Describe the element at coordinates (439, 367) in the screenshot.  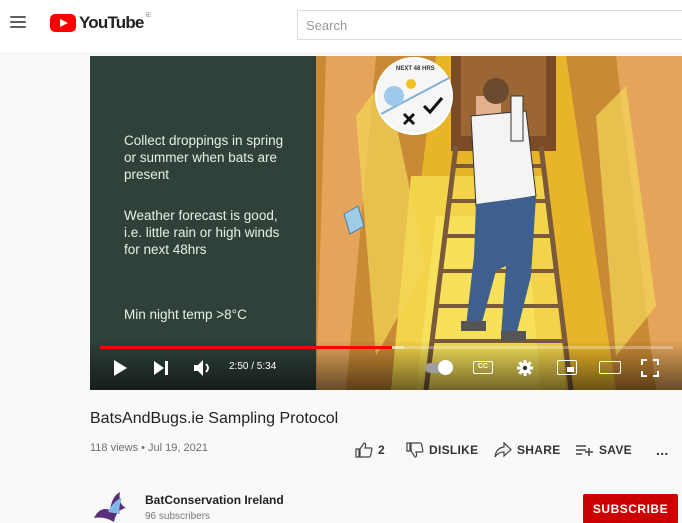
I see `autoplay-toggle` at that location.